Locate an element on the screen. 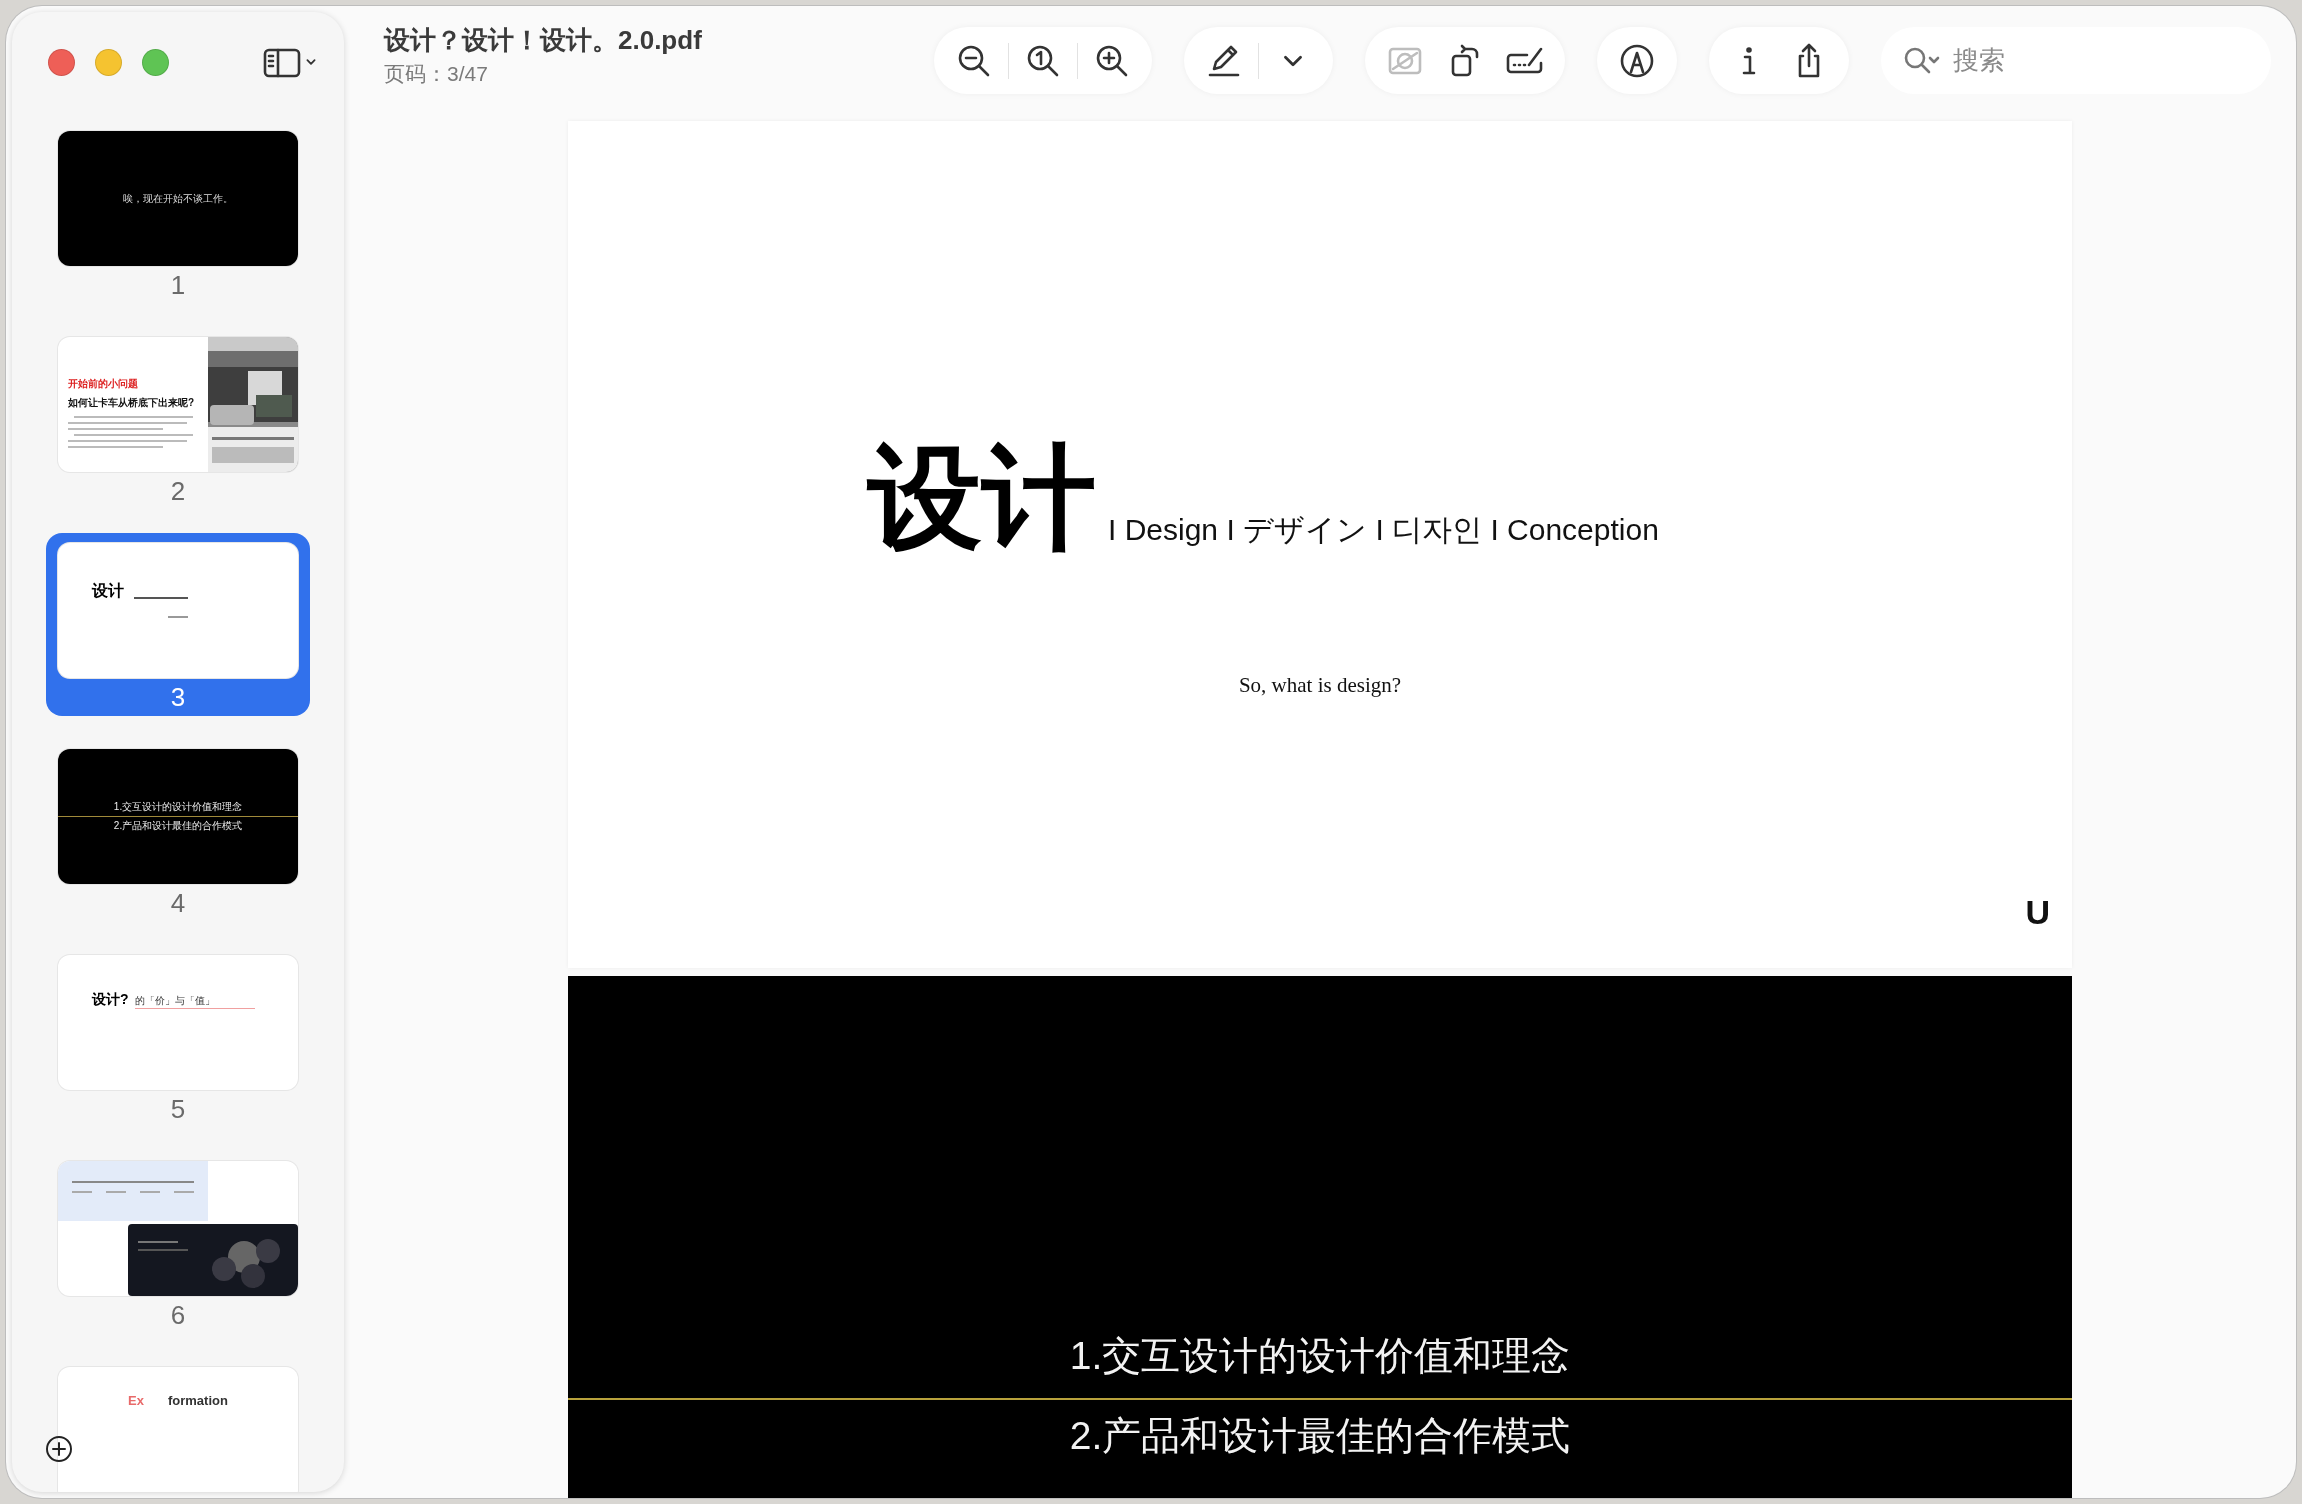  slide-text: 2.产品和设计最佳的合作模式 is located at coordinates (178, 826).